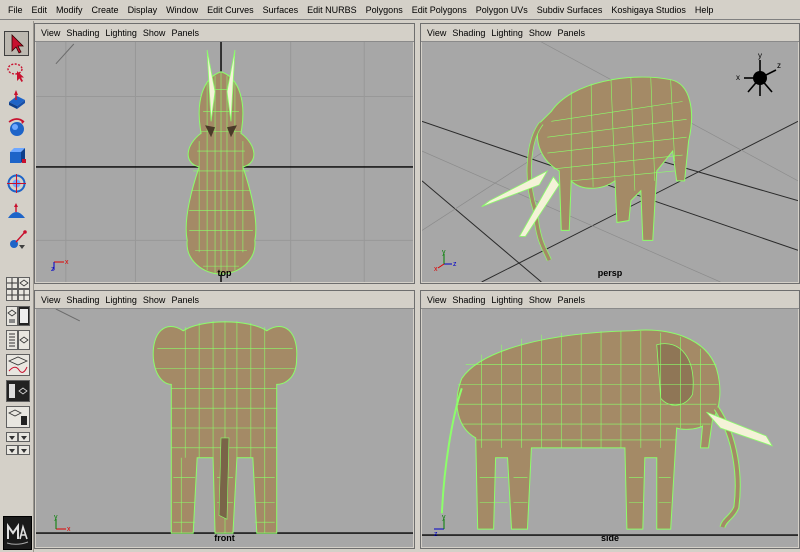 Image resolution: width=800 pixels, height=552 pixels. Describe the element at coordinates (760, 76) in the screenshot. I see `view-compass: y x z` at that location.